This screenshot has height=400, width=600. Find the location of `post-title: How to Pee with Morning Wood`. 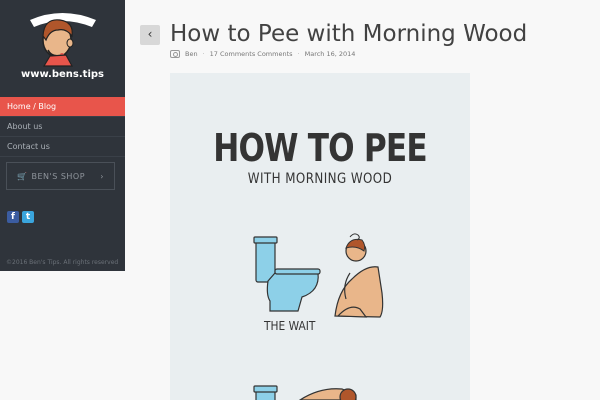

post-title: How to Pee with Morning Wood is located at coordinates (349, 34).